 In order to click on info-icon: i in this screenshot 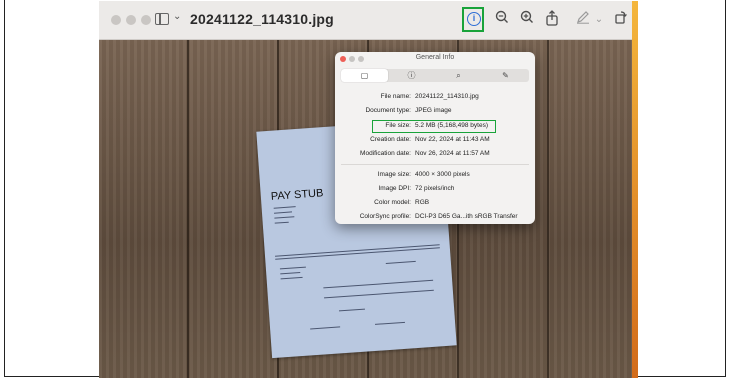, I will do `click(474, 19)`.